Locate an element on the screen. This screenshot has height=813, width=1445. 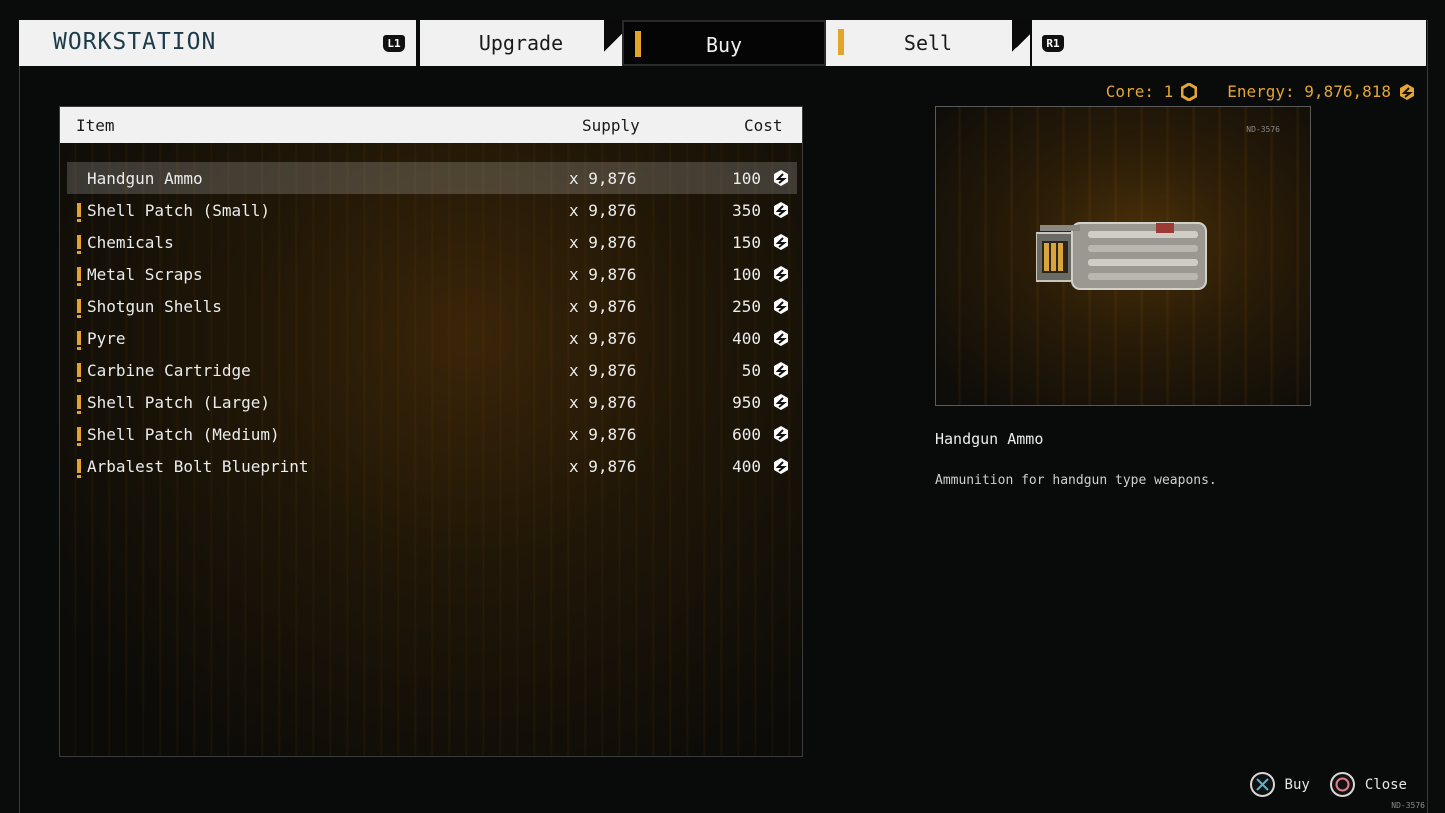
l1-shoulder-icon: L1 is located at coordinates (394, 43).